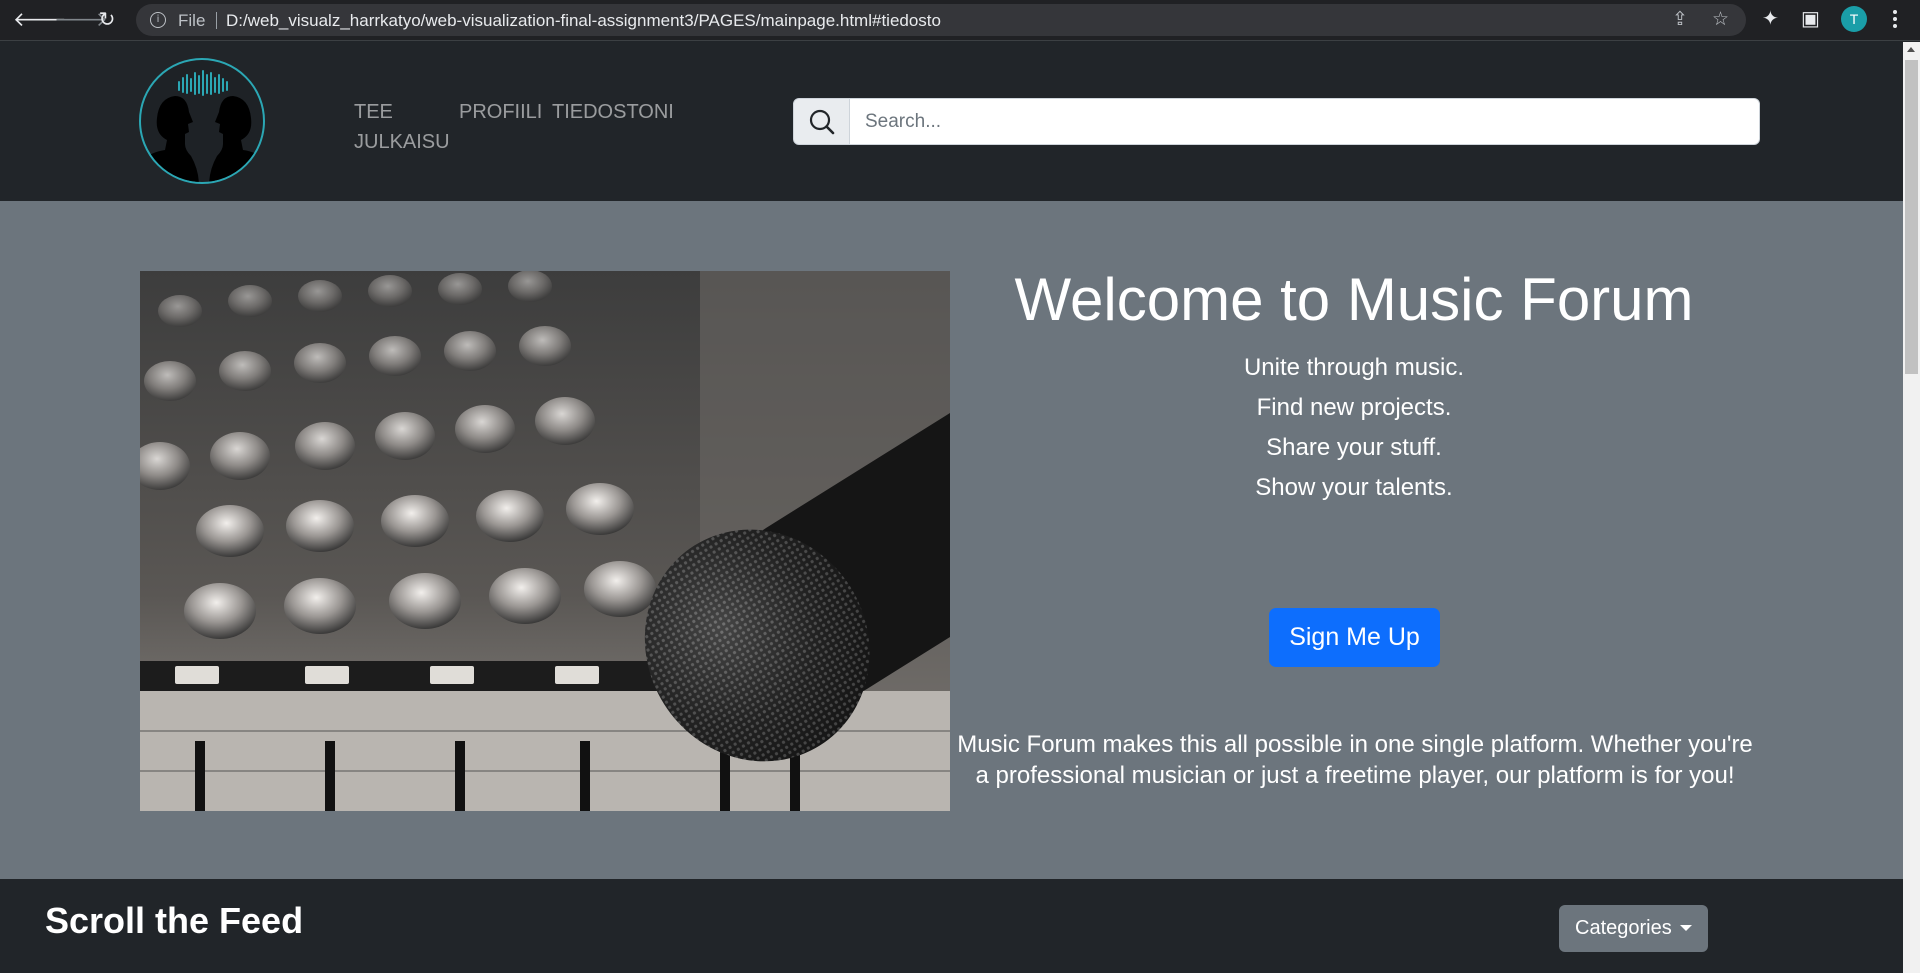  Describe the element at coordinates (1623, 928) in the screenshot. I see `categories-label: Categories` at that location.